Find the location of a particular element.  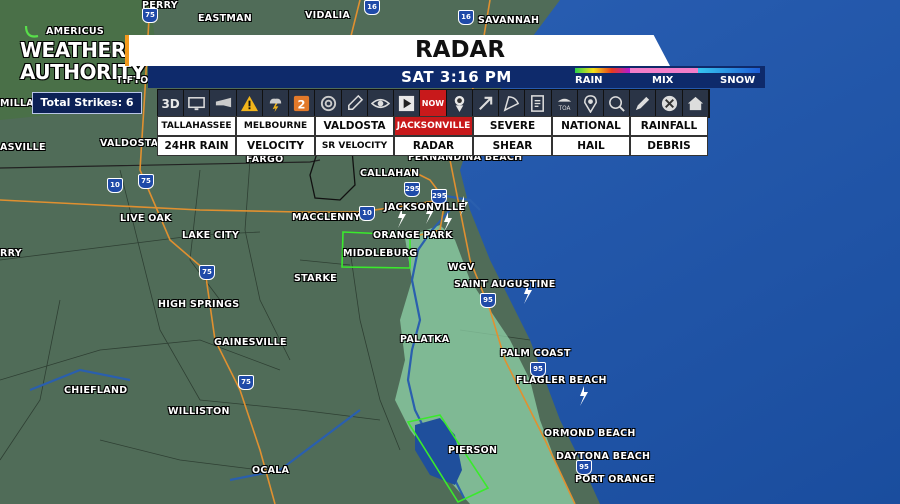

3d-button: 3D is located at coordinates (171, 103).